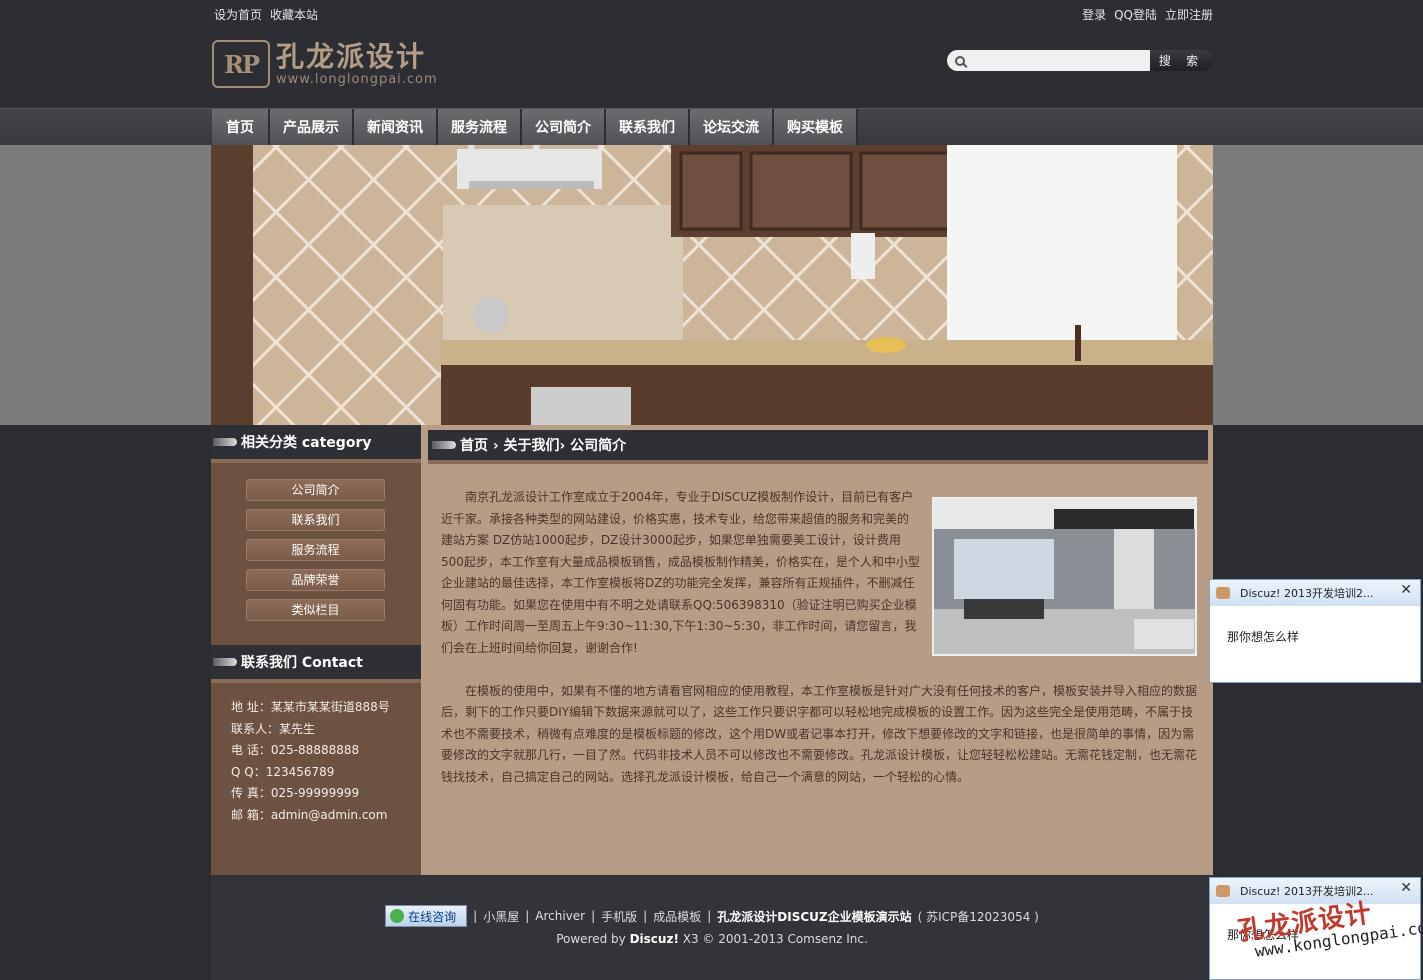 This screenshot has width=1423, height=980. I want to click on search-box, so click(1048, 60).